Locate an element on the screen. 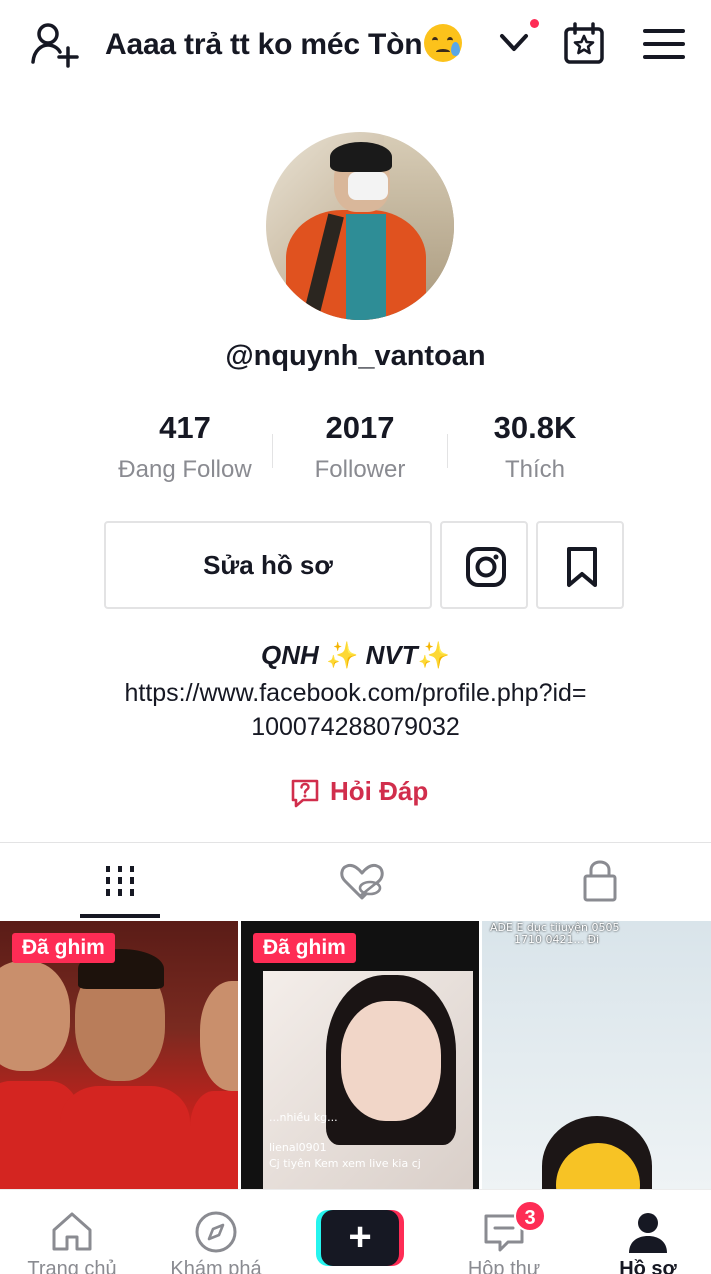 The height and width of the screenshot is (1274, 711). profile-header: Aaaa trả tt ko méc Tòn is located at coordinates (355, 45).